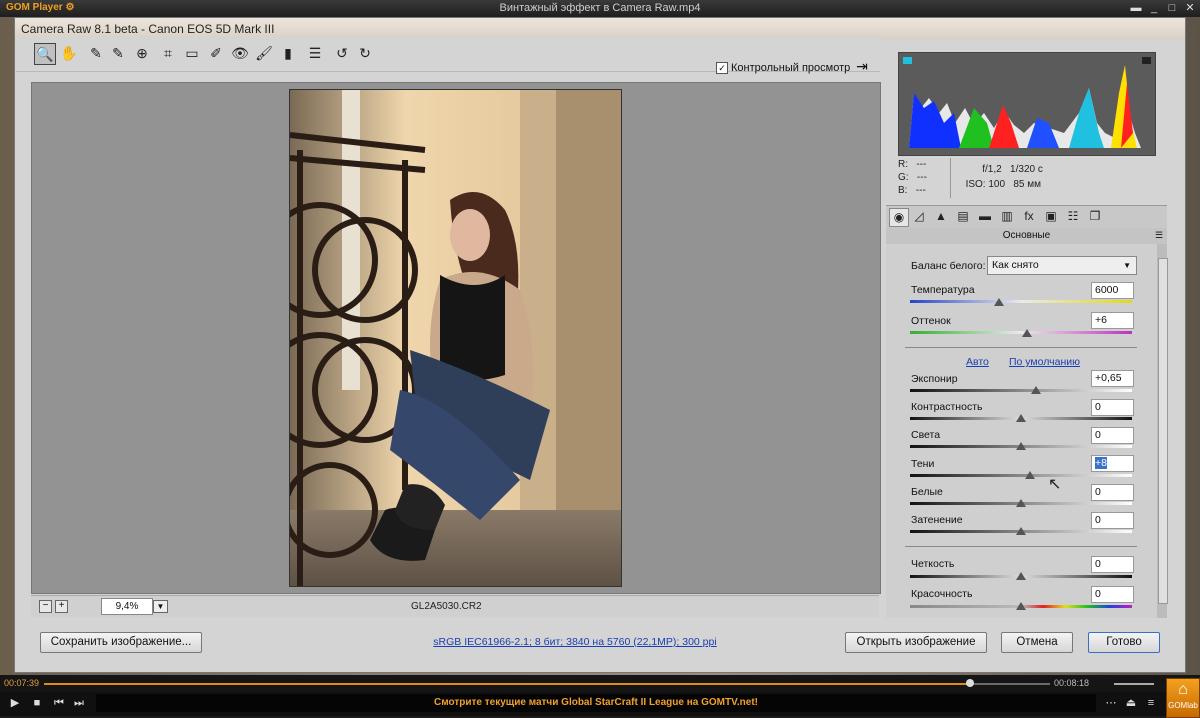 The width and height of the screenshot is (1200, 718). I want to click on close-icon: ✕, so click(1190, 8).